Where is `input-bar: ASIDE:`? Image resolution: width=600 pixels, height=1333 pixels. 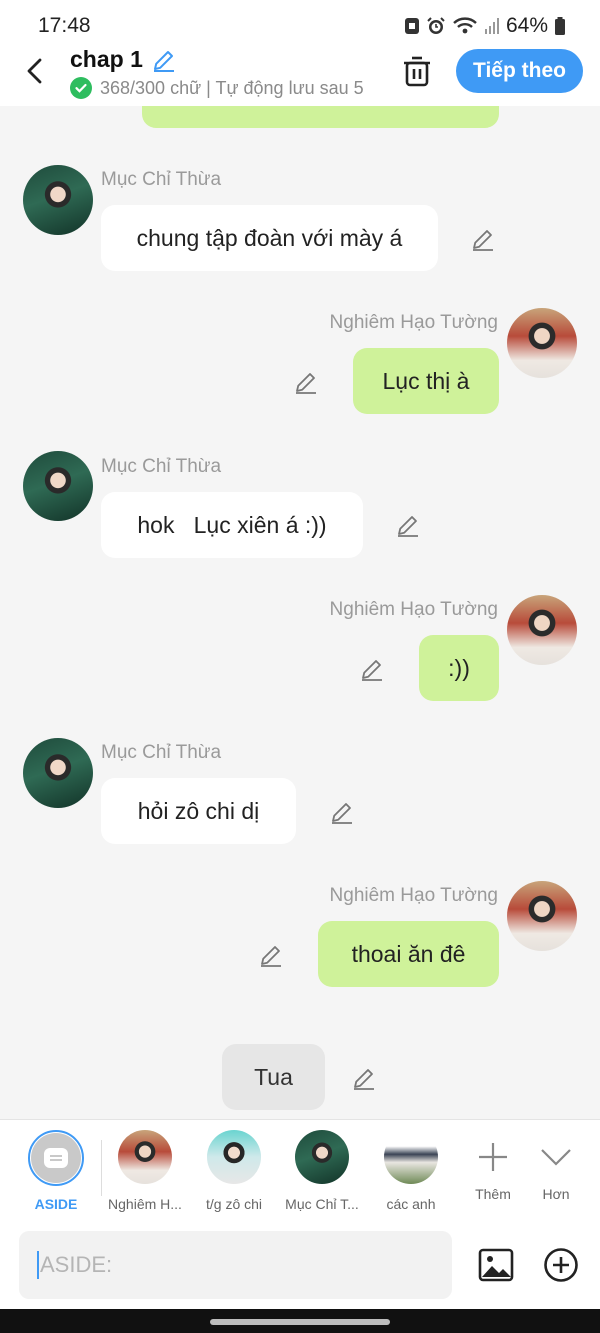 input-bar: ASIDE: is located at coordinates (300, 1265).